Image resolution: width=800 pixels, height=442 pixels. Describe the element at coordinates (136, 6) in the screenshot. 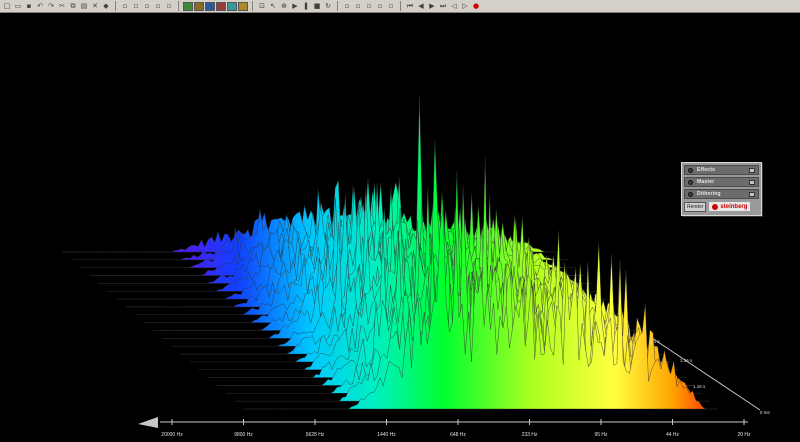

I see `view-split-icon: ▫` at that location.